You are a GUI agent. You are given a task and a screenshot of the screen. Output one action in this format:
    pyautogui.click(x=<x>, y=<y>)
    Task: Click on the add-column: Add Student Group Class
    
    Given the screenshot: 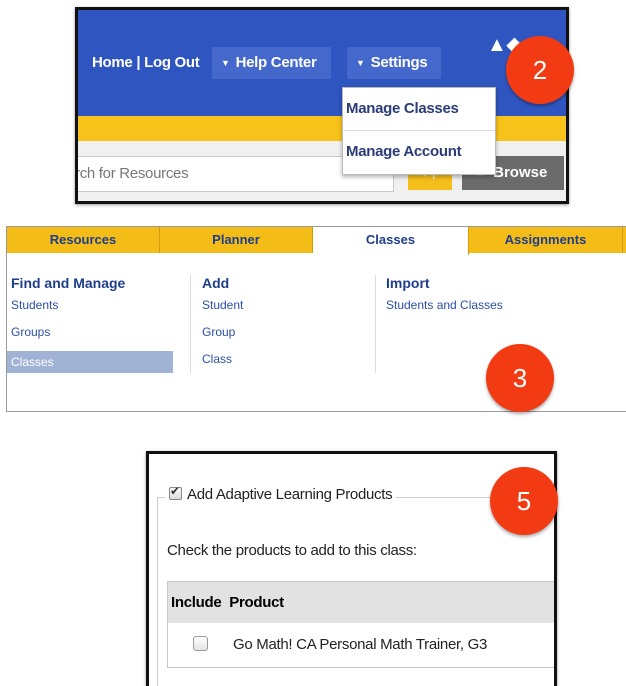 What is the action you would take?
    pyautogui.click(x=222, y=326)
    